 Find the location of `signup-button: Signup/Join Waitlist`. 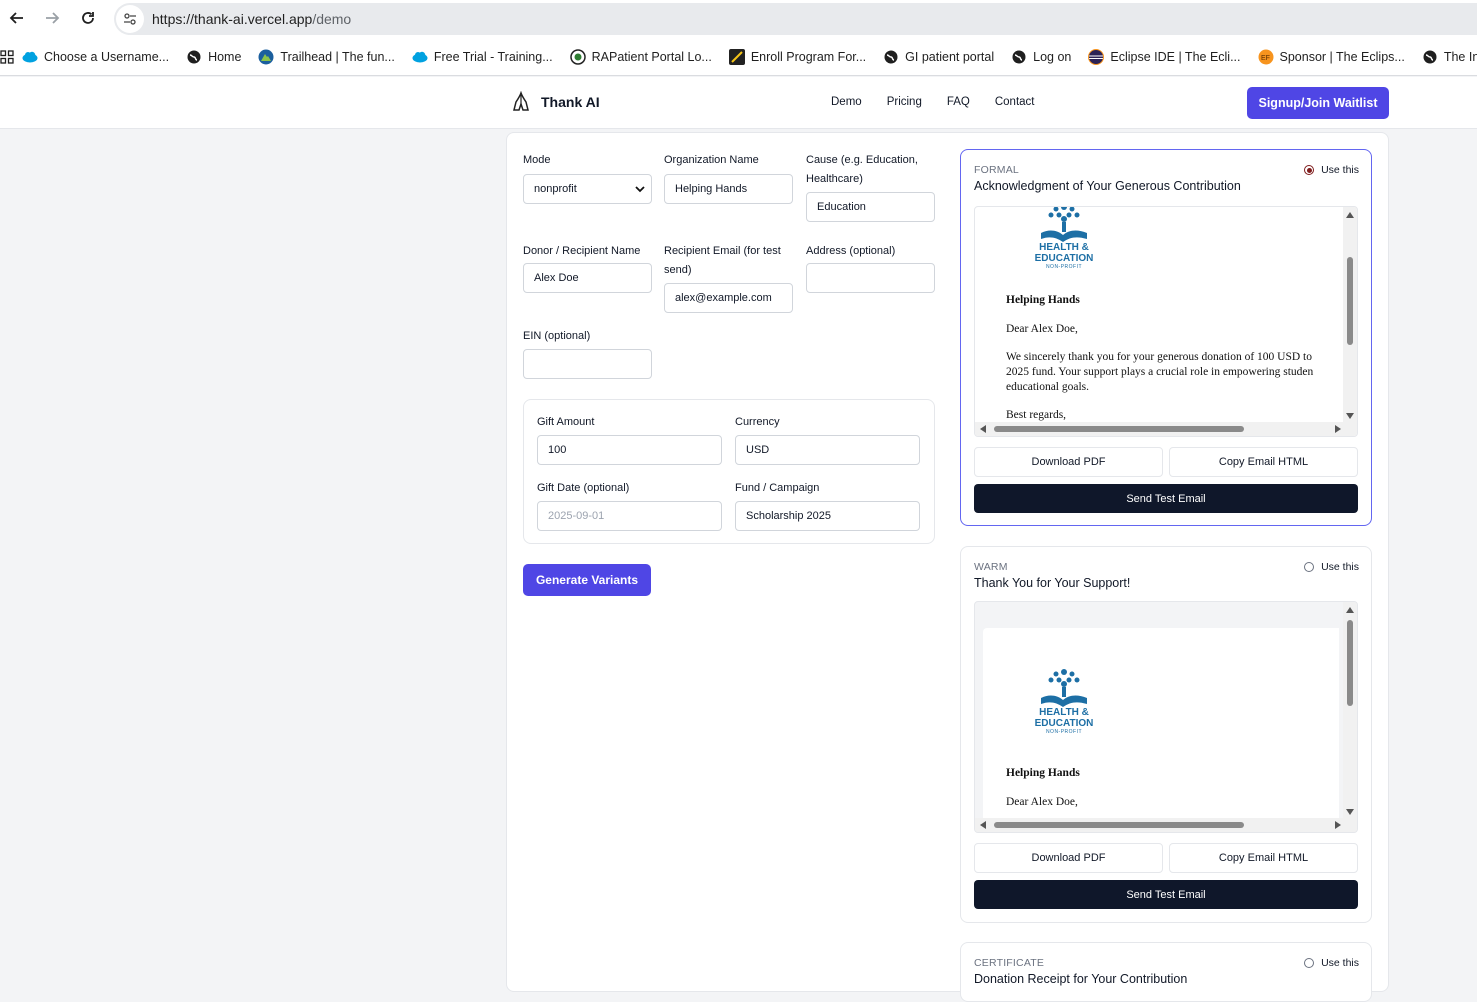

signup-button: Signup/Join Waitlist is located at coordinates (1318, 103).